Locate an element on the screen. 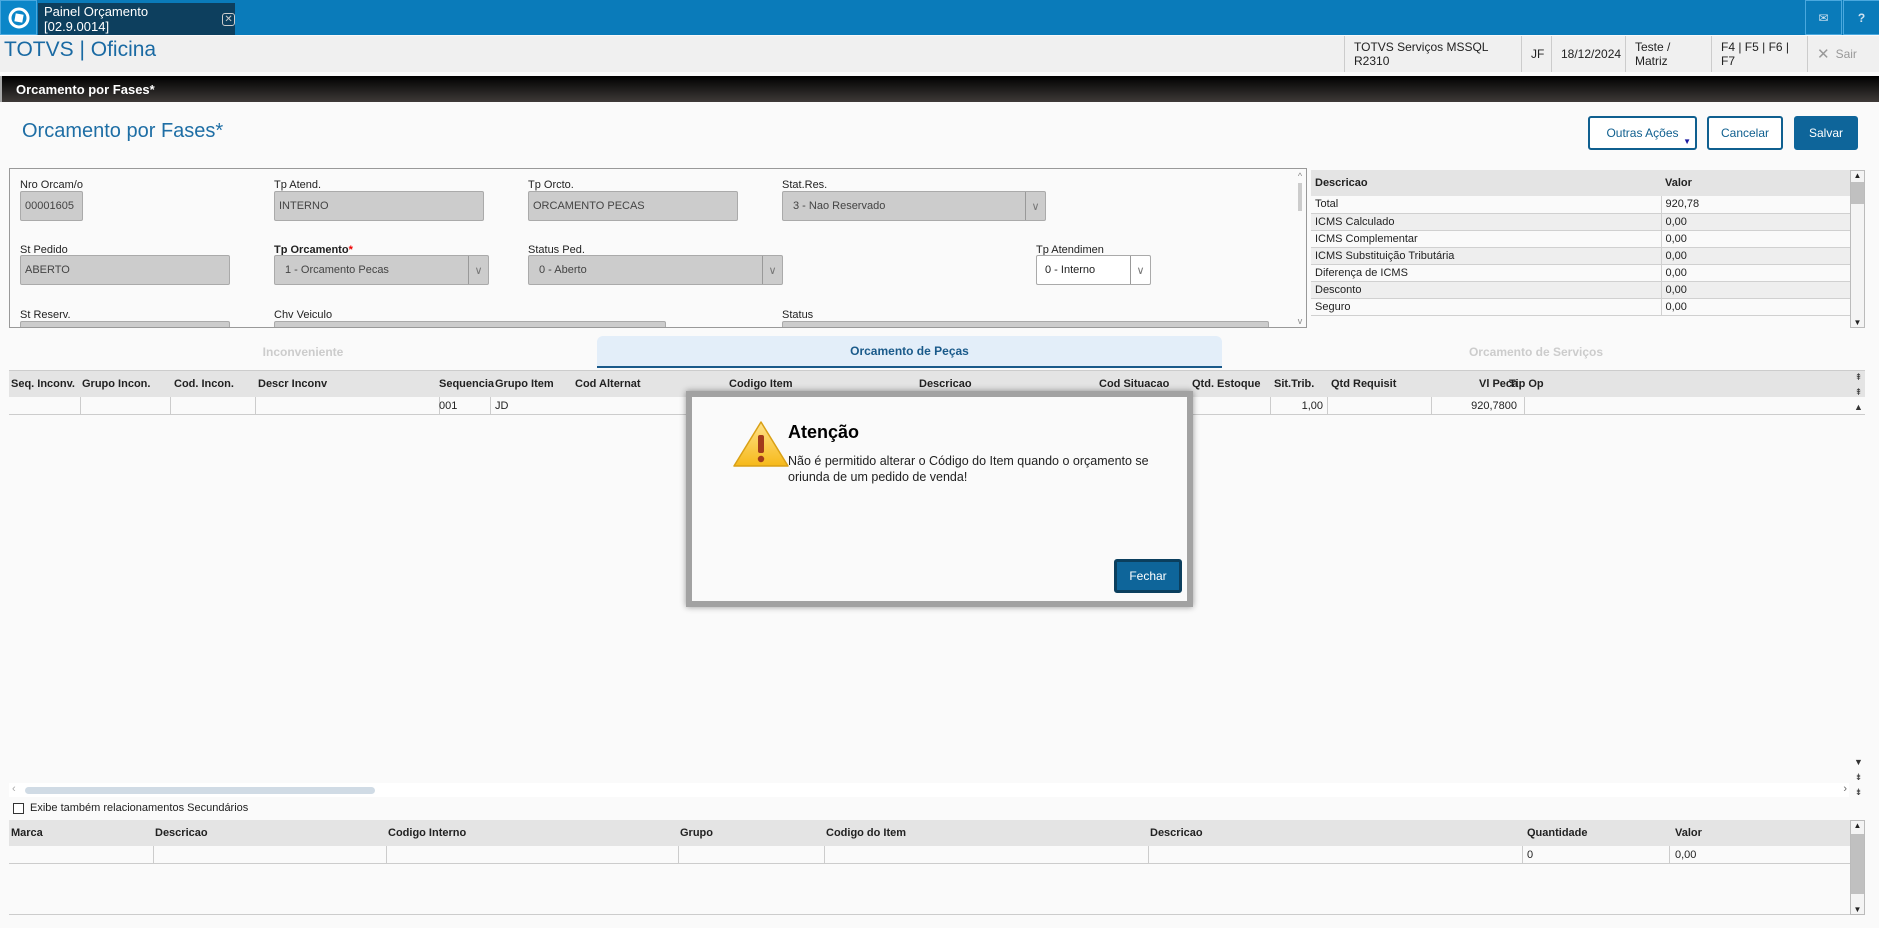 Image resolution: width=1879 pixels, height=928 pixels. mail-icon: ✉ is located at coordinates (1823, 17).